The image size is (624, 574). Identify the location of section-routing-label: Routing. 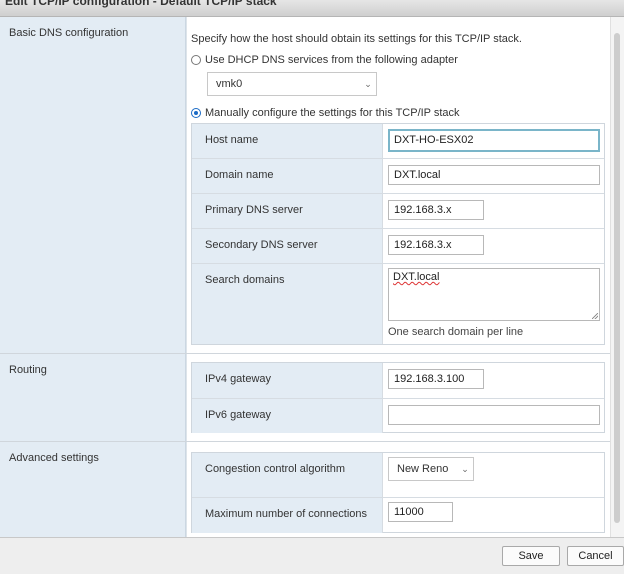
(28, 370).